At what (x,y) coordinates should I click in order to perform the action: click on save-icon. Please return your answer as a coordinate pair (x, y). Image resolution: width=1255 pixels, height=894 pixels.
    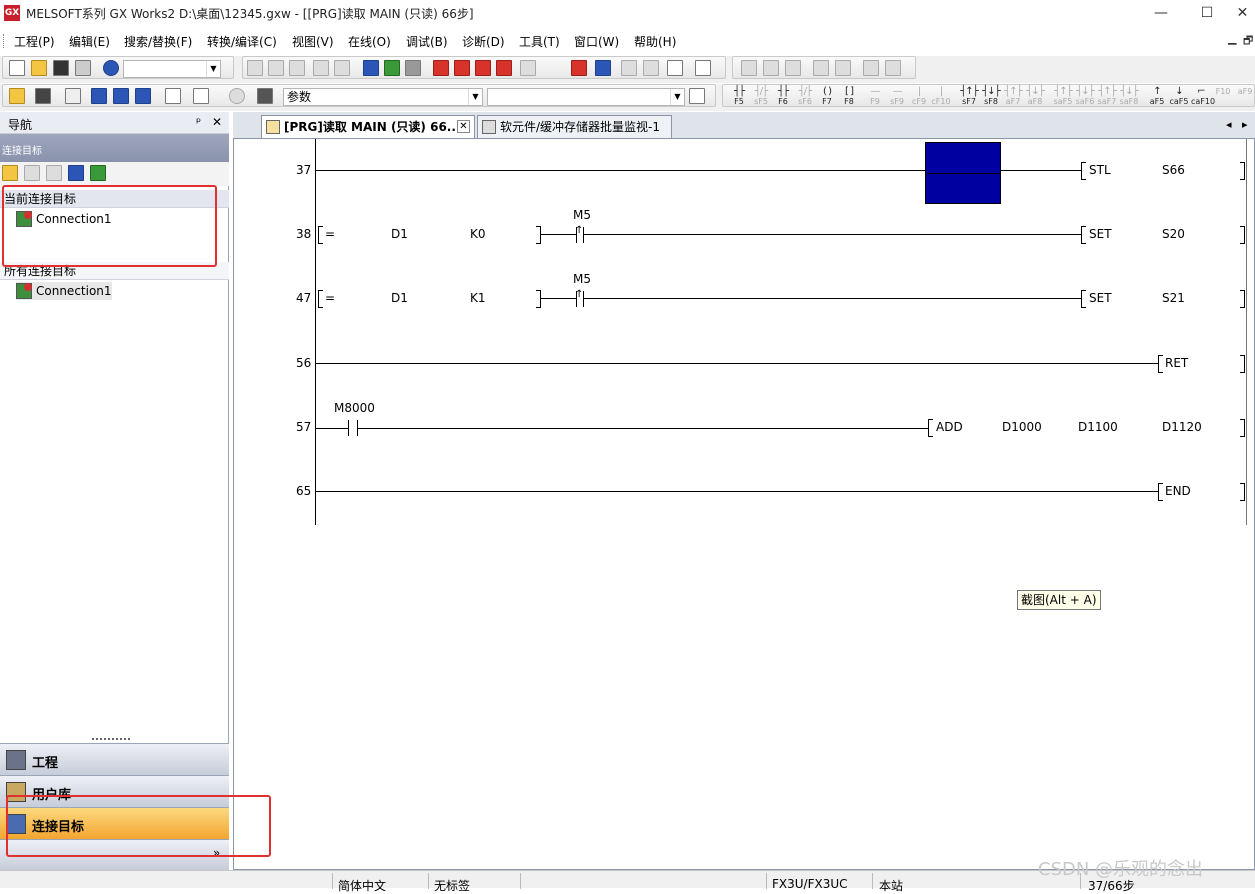
    Looking at the image, I should click on (61, 68).